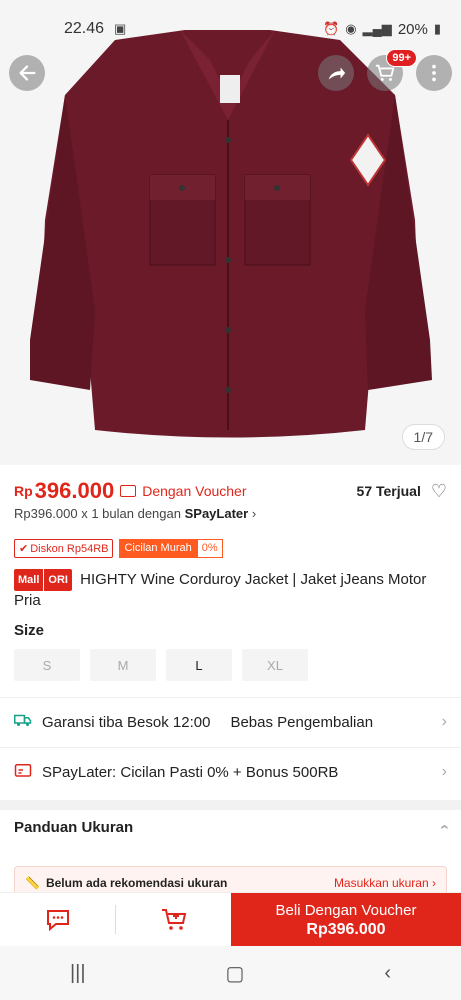 Image resolution: width=461 pixels, height=1000 pixels. What do you see at coordinates (388, 491) in the screenshot?
I see `sold-count: 57 Terjual` at bounding box center [388, 491].